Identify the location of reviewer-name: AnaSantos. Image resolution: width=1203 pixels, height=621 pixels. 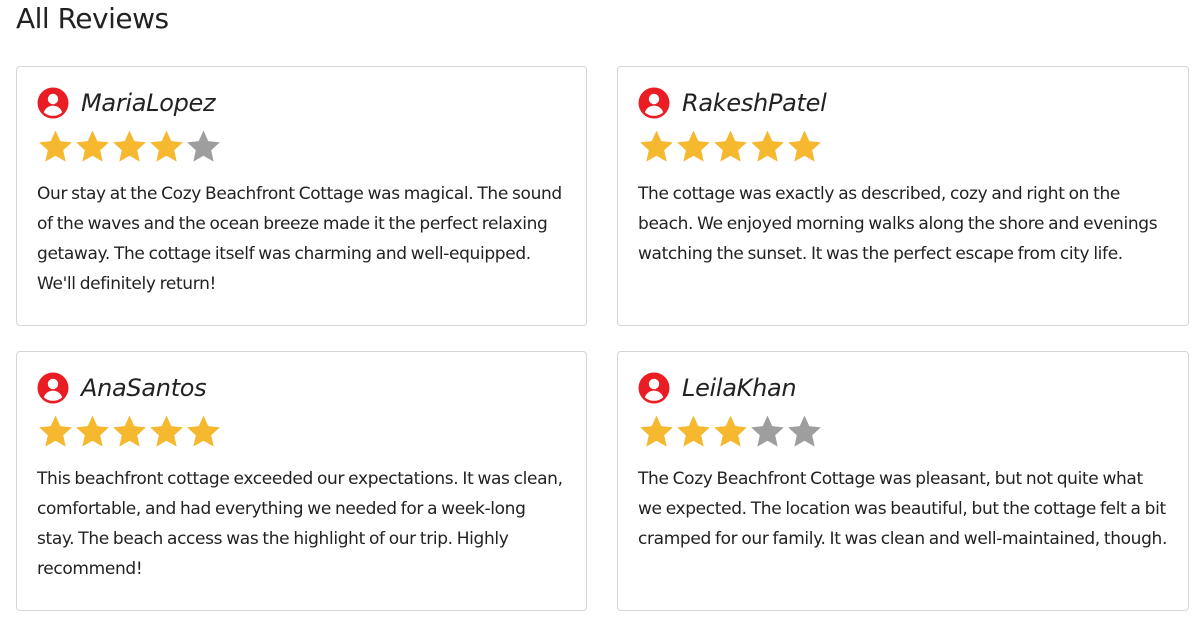
(144, 388).